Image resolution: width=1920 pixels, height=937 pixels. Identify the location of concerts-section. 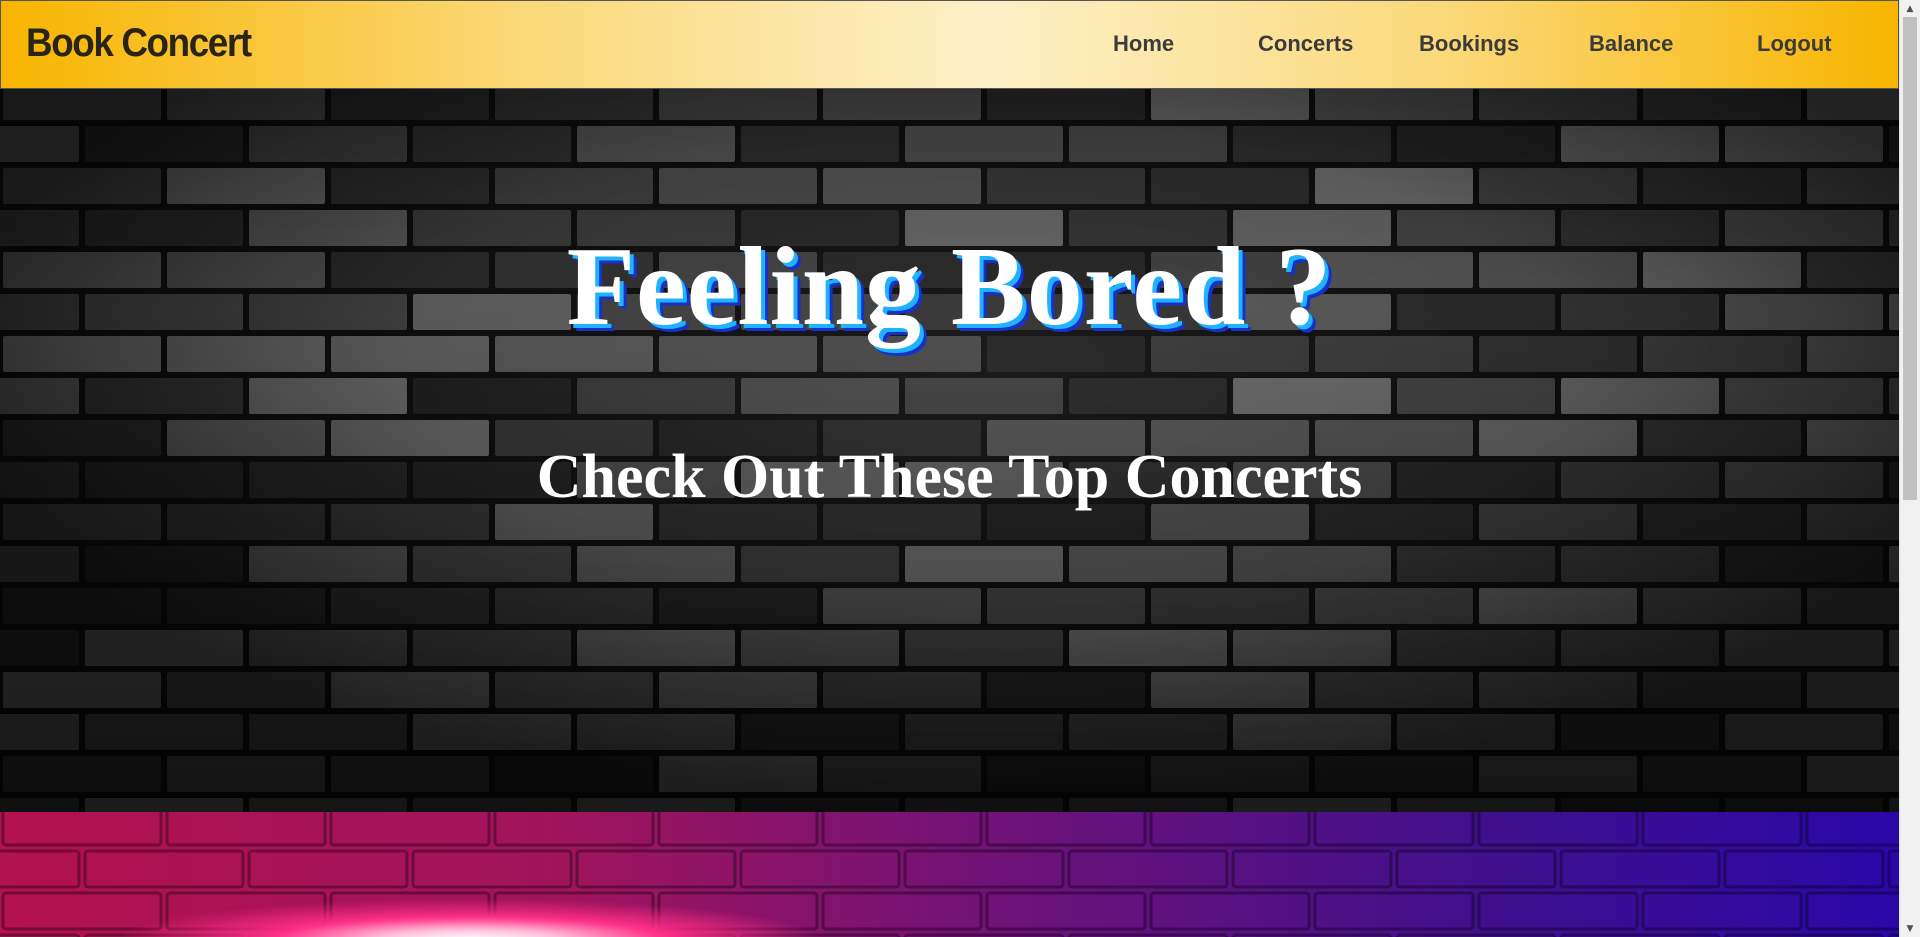
(949, 874).